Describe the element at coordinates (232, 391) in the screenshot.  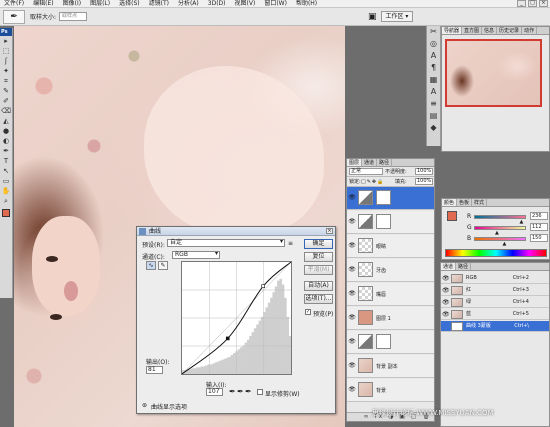
I see `eyedropper-black-icon: ✒` at that location.